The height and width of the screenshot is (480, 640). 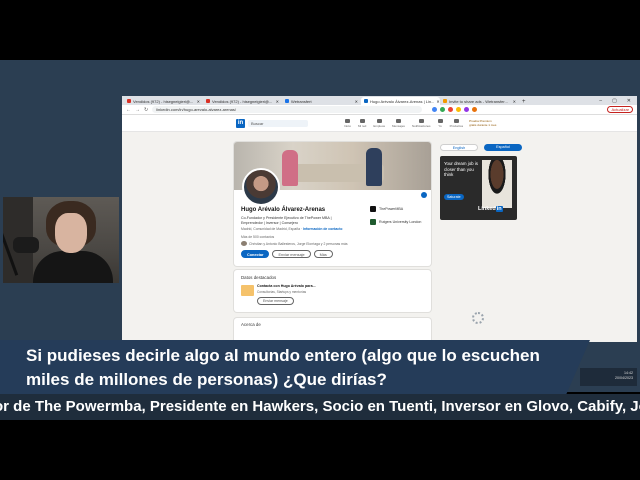 I want to click on nav-notifications: Notificaciones, so click(x=421, y=123).